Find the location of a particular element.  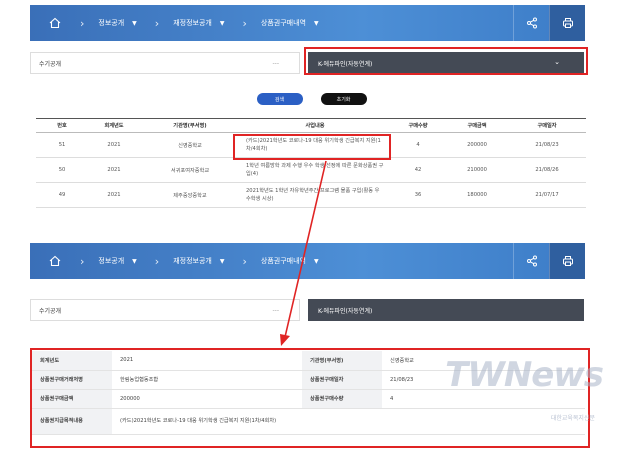

col-header: 회계년도 is located at coordinates (114, 125).